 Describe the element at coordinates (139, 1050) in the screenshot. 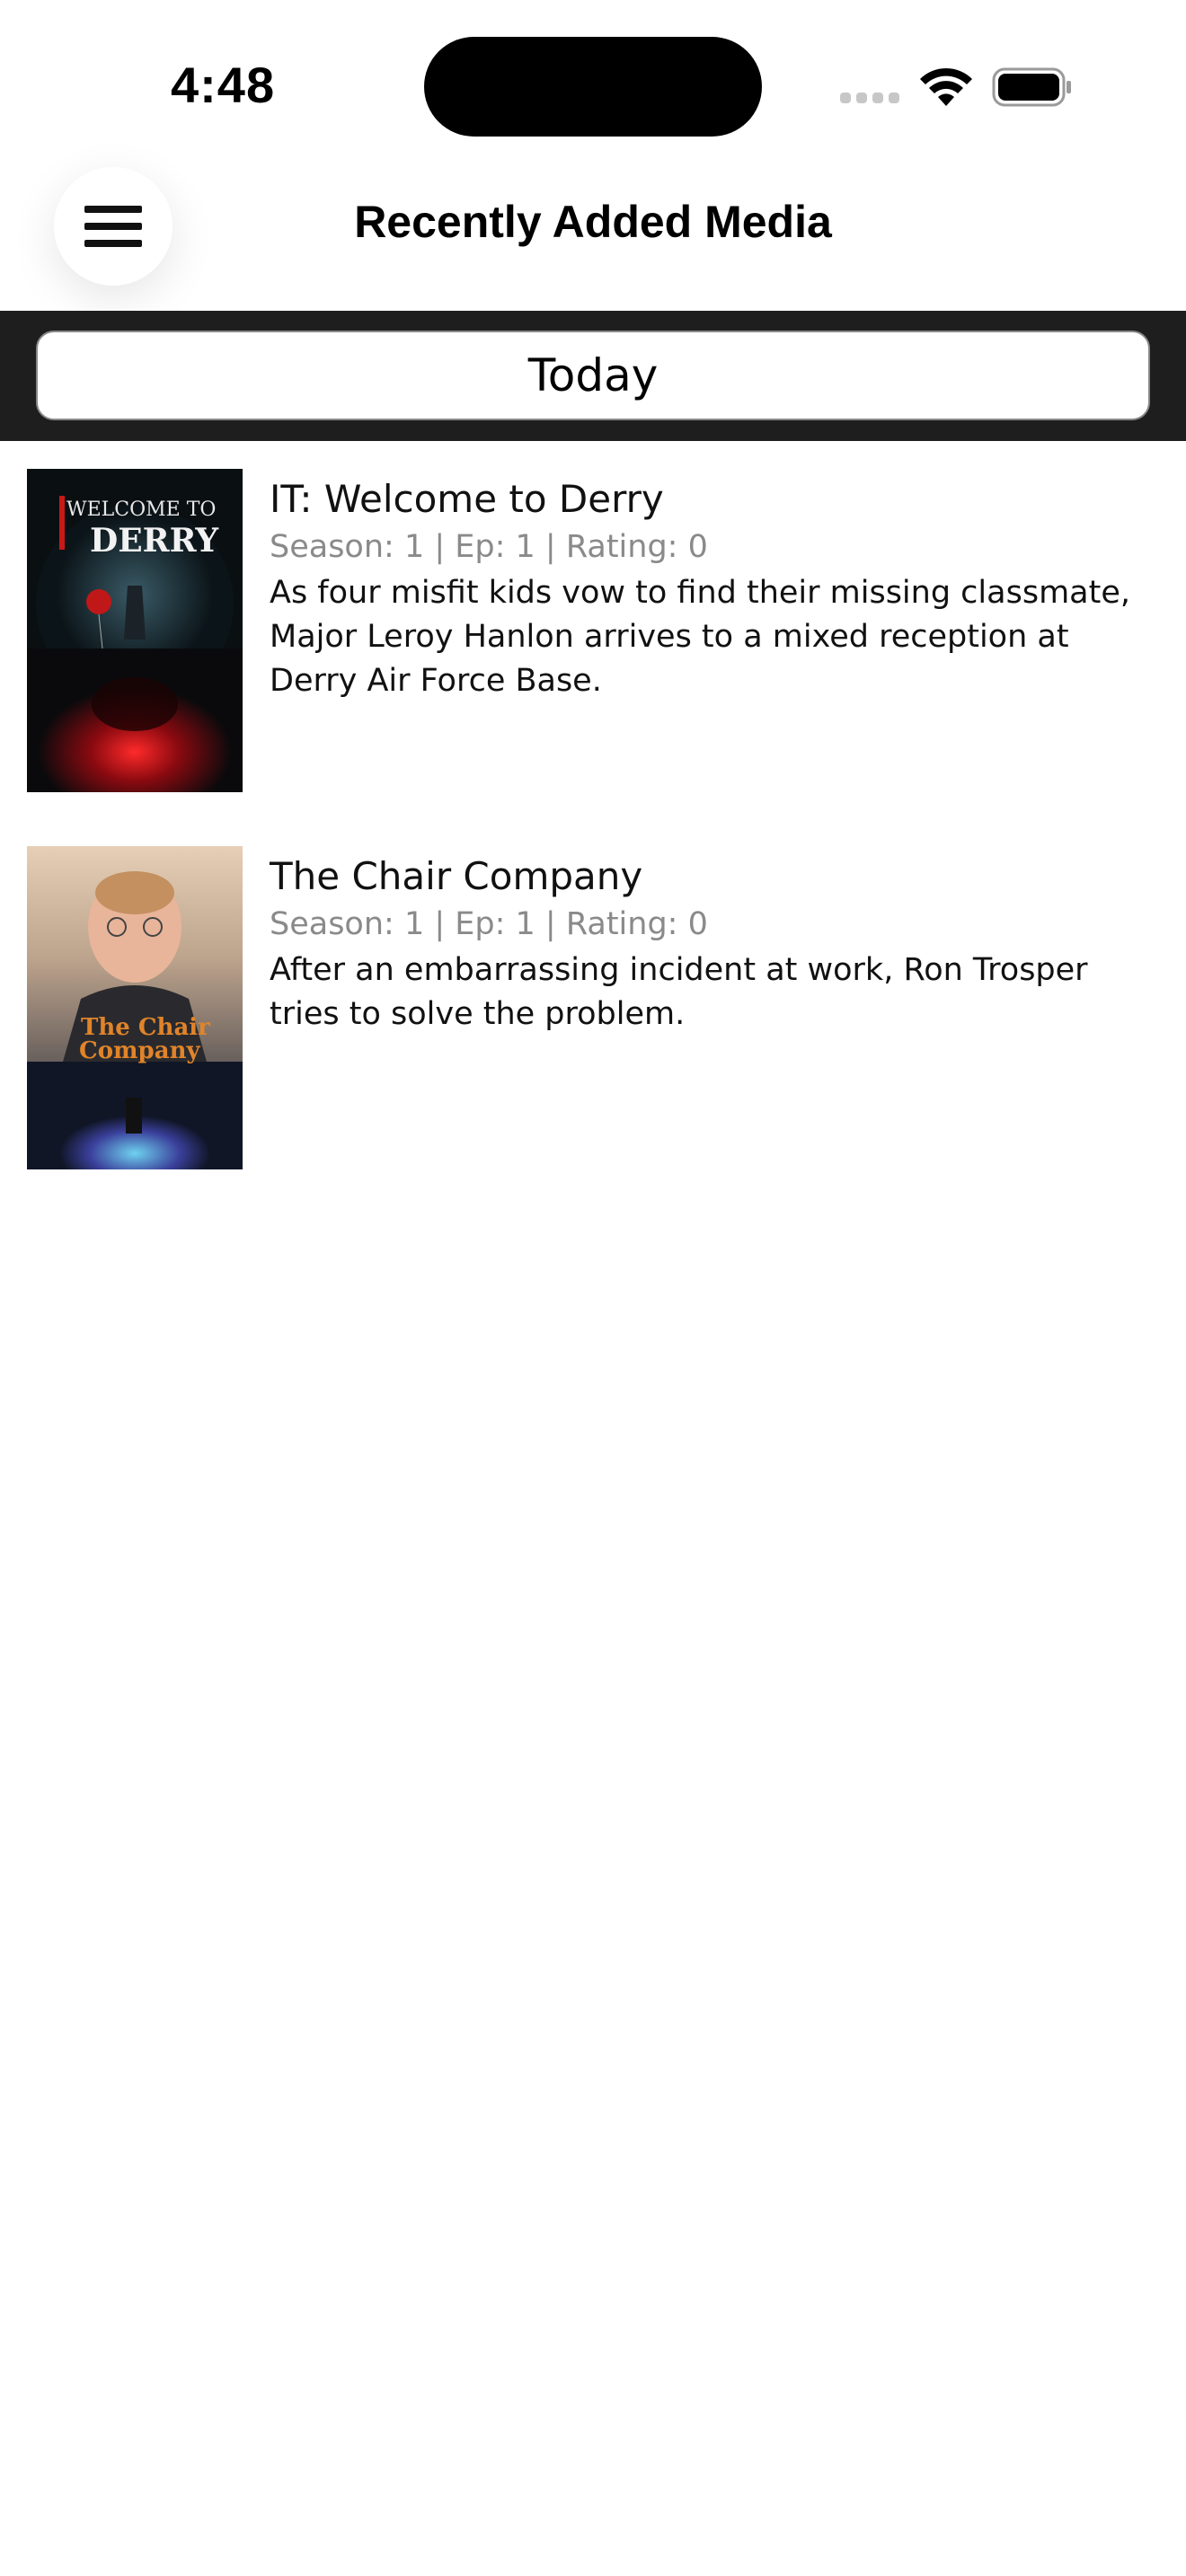

I see `poster-text-2: Company` at that location.